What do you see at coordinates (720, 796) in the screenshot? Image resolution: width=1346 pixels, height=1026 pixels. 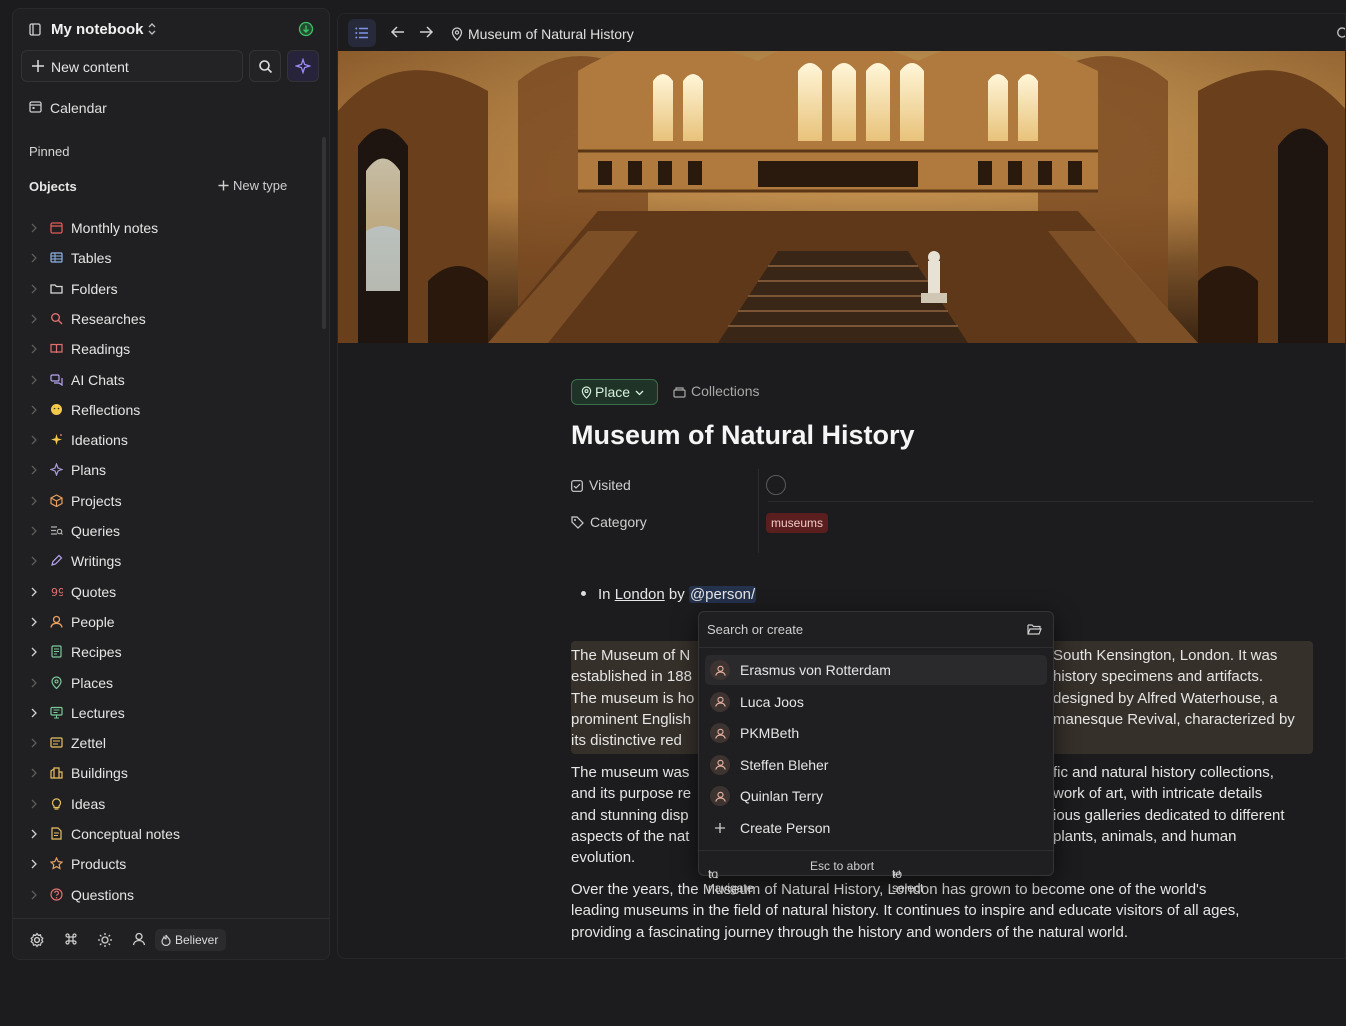 I see `person-icon` at bounding box center [720, 796].